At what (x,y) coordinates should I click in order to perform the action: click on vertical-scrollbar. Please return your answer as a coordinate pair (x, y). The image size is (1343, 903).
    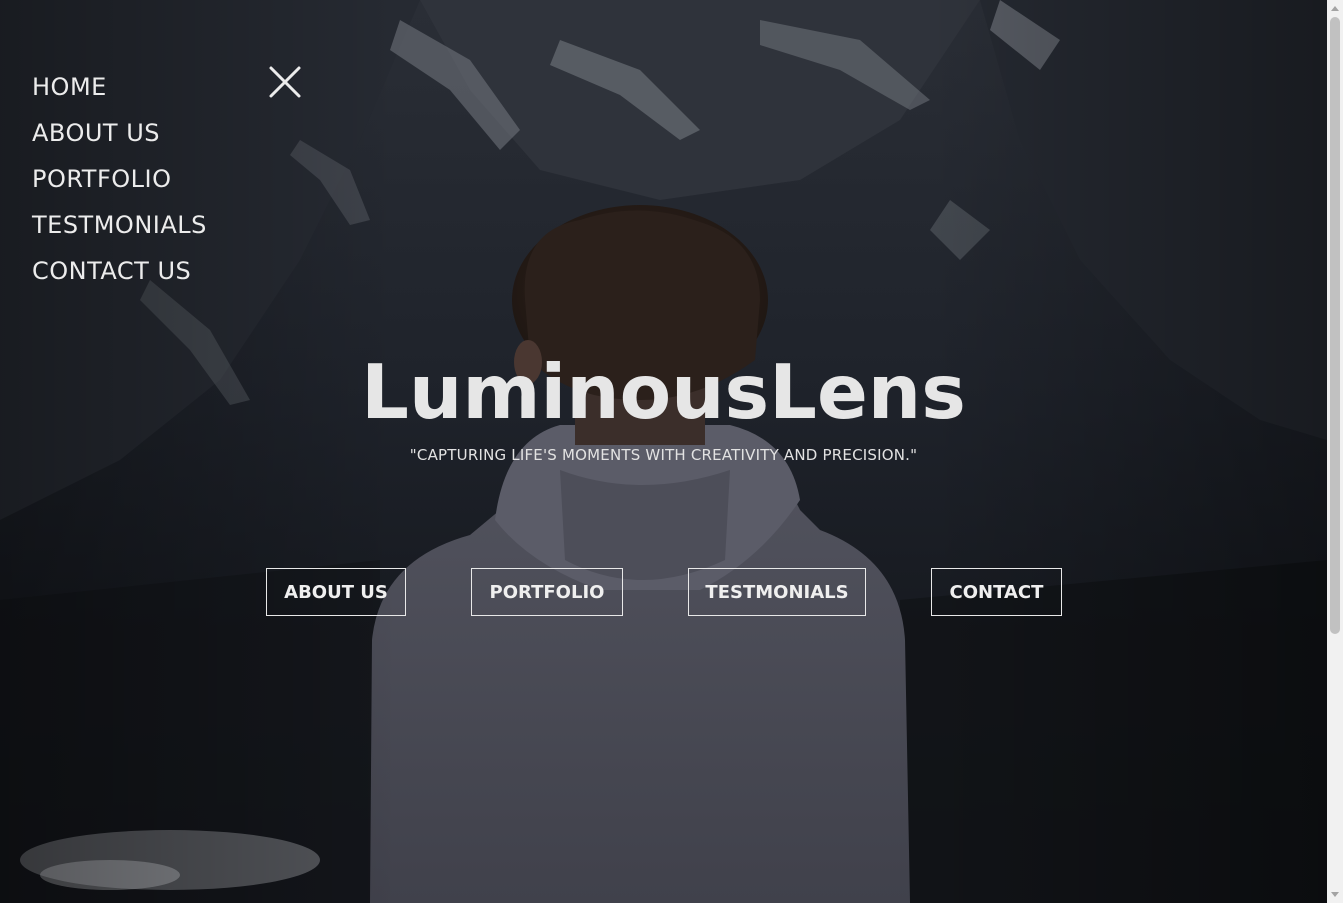
    Looking at the image, I should click on (1335, 451).